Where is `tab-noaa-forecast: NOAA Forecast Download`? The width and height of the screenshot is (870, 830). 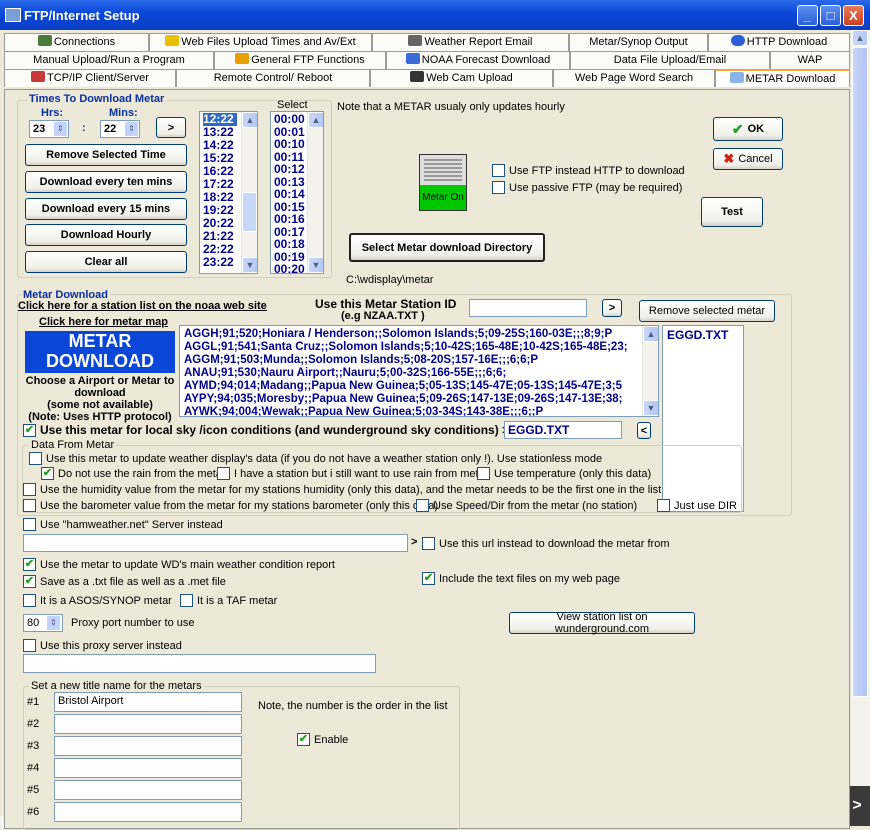
tab-noaa-forecast: NOAA Forecast Download is located at coordinates (478, 60).